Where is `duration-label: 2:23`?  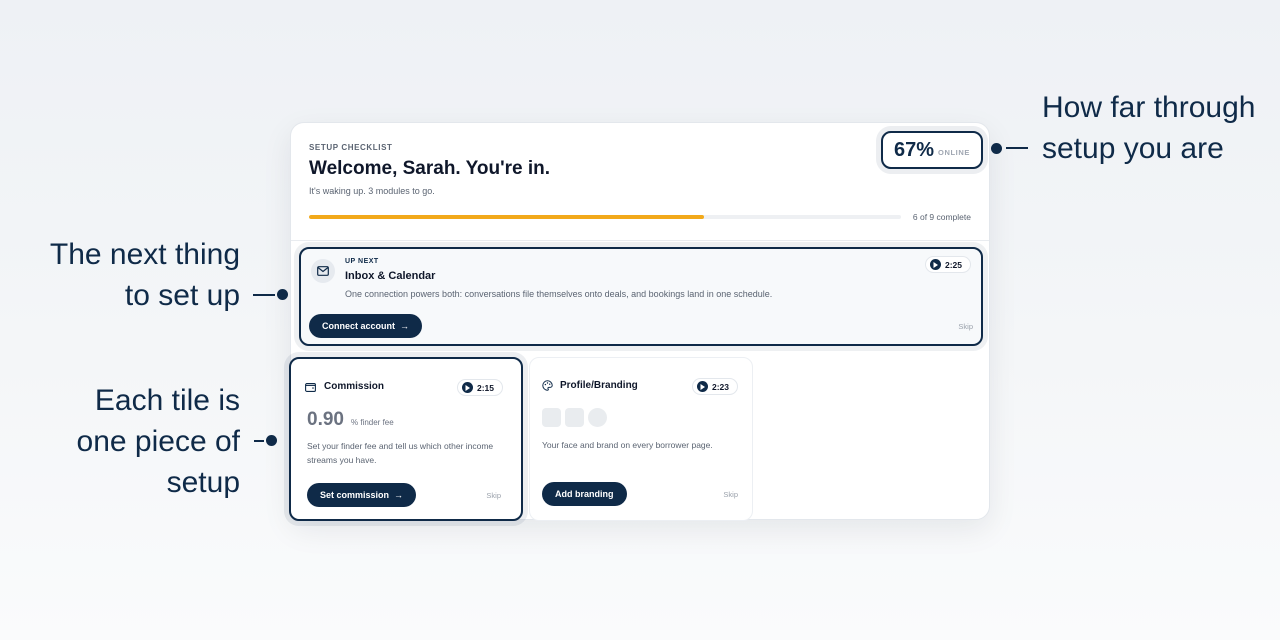 duration-label: 2:23 is located at coordinates (720, 386).